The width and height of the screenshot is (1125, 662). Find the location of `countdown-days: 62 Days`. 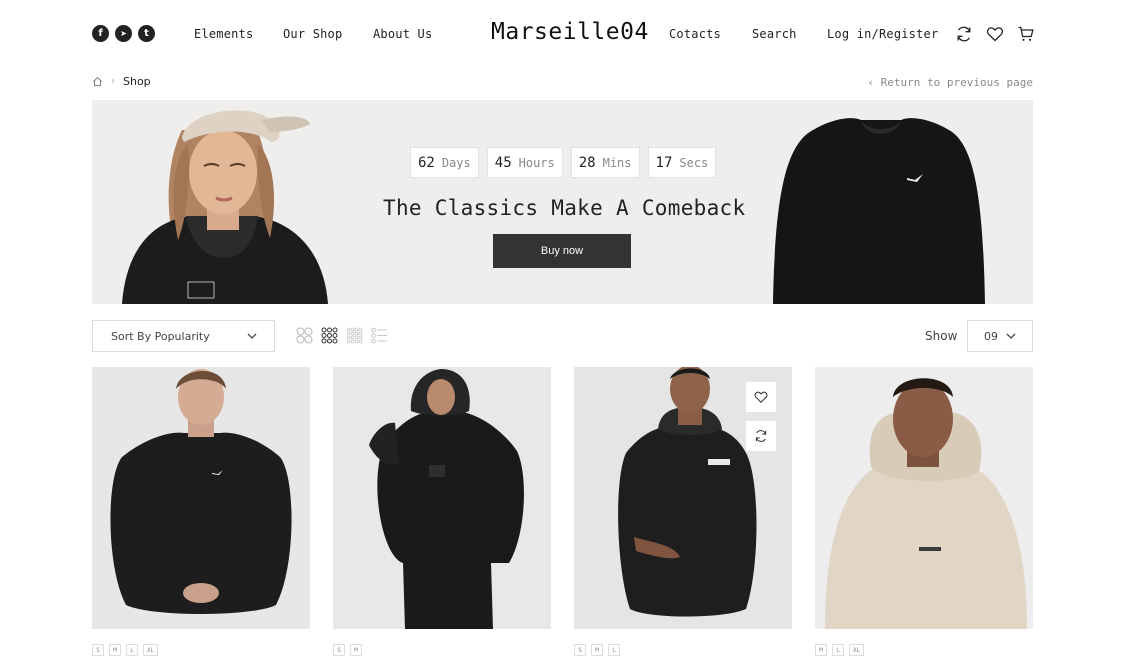

countdown-days: 62 Days is located at coordinates (444, 162).